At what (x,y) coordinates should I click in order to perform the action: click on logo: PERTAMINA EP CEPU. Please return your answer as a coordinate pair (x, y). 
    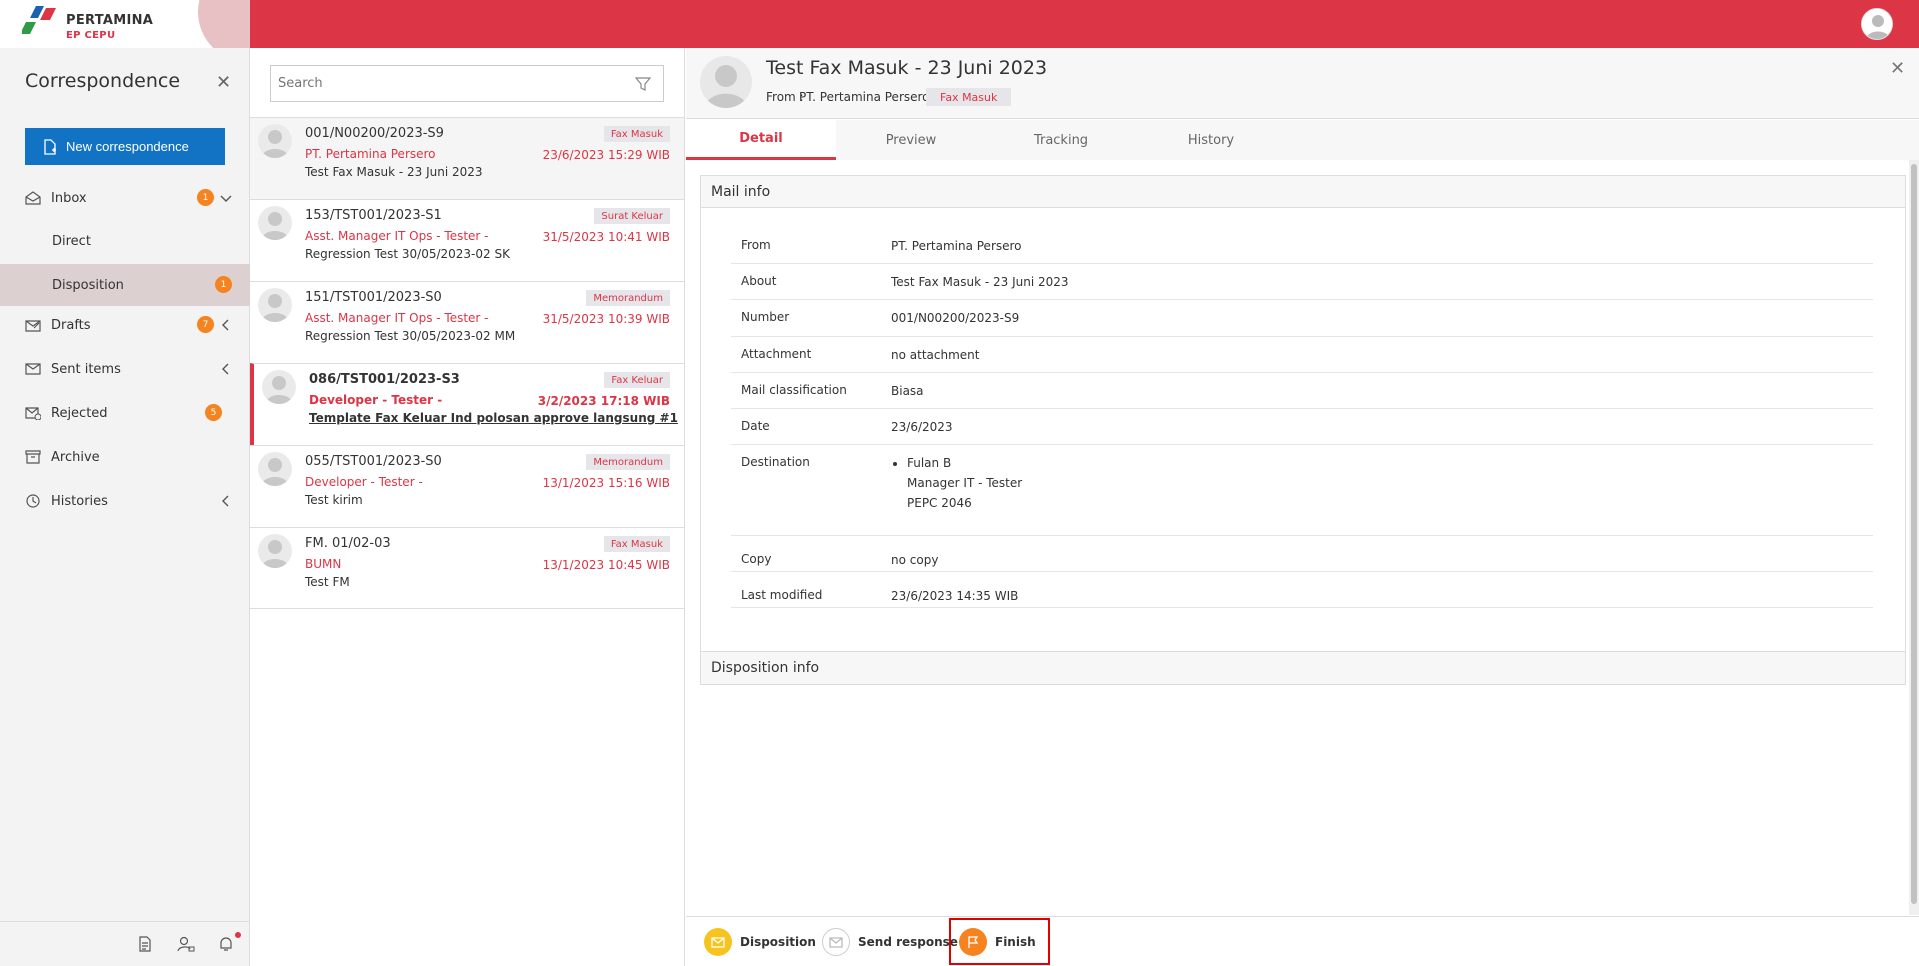
    Looking at the image, I should click on (125, 24).